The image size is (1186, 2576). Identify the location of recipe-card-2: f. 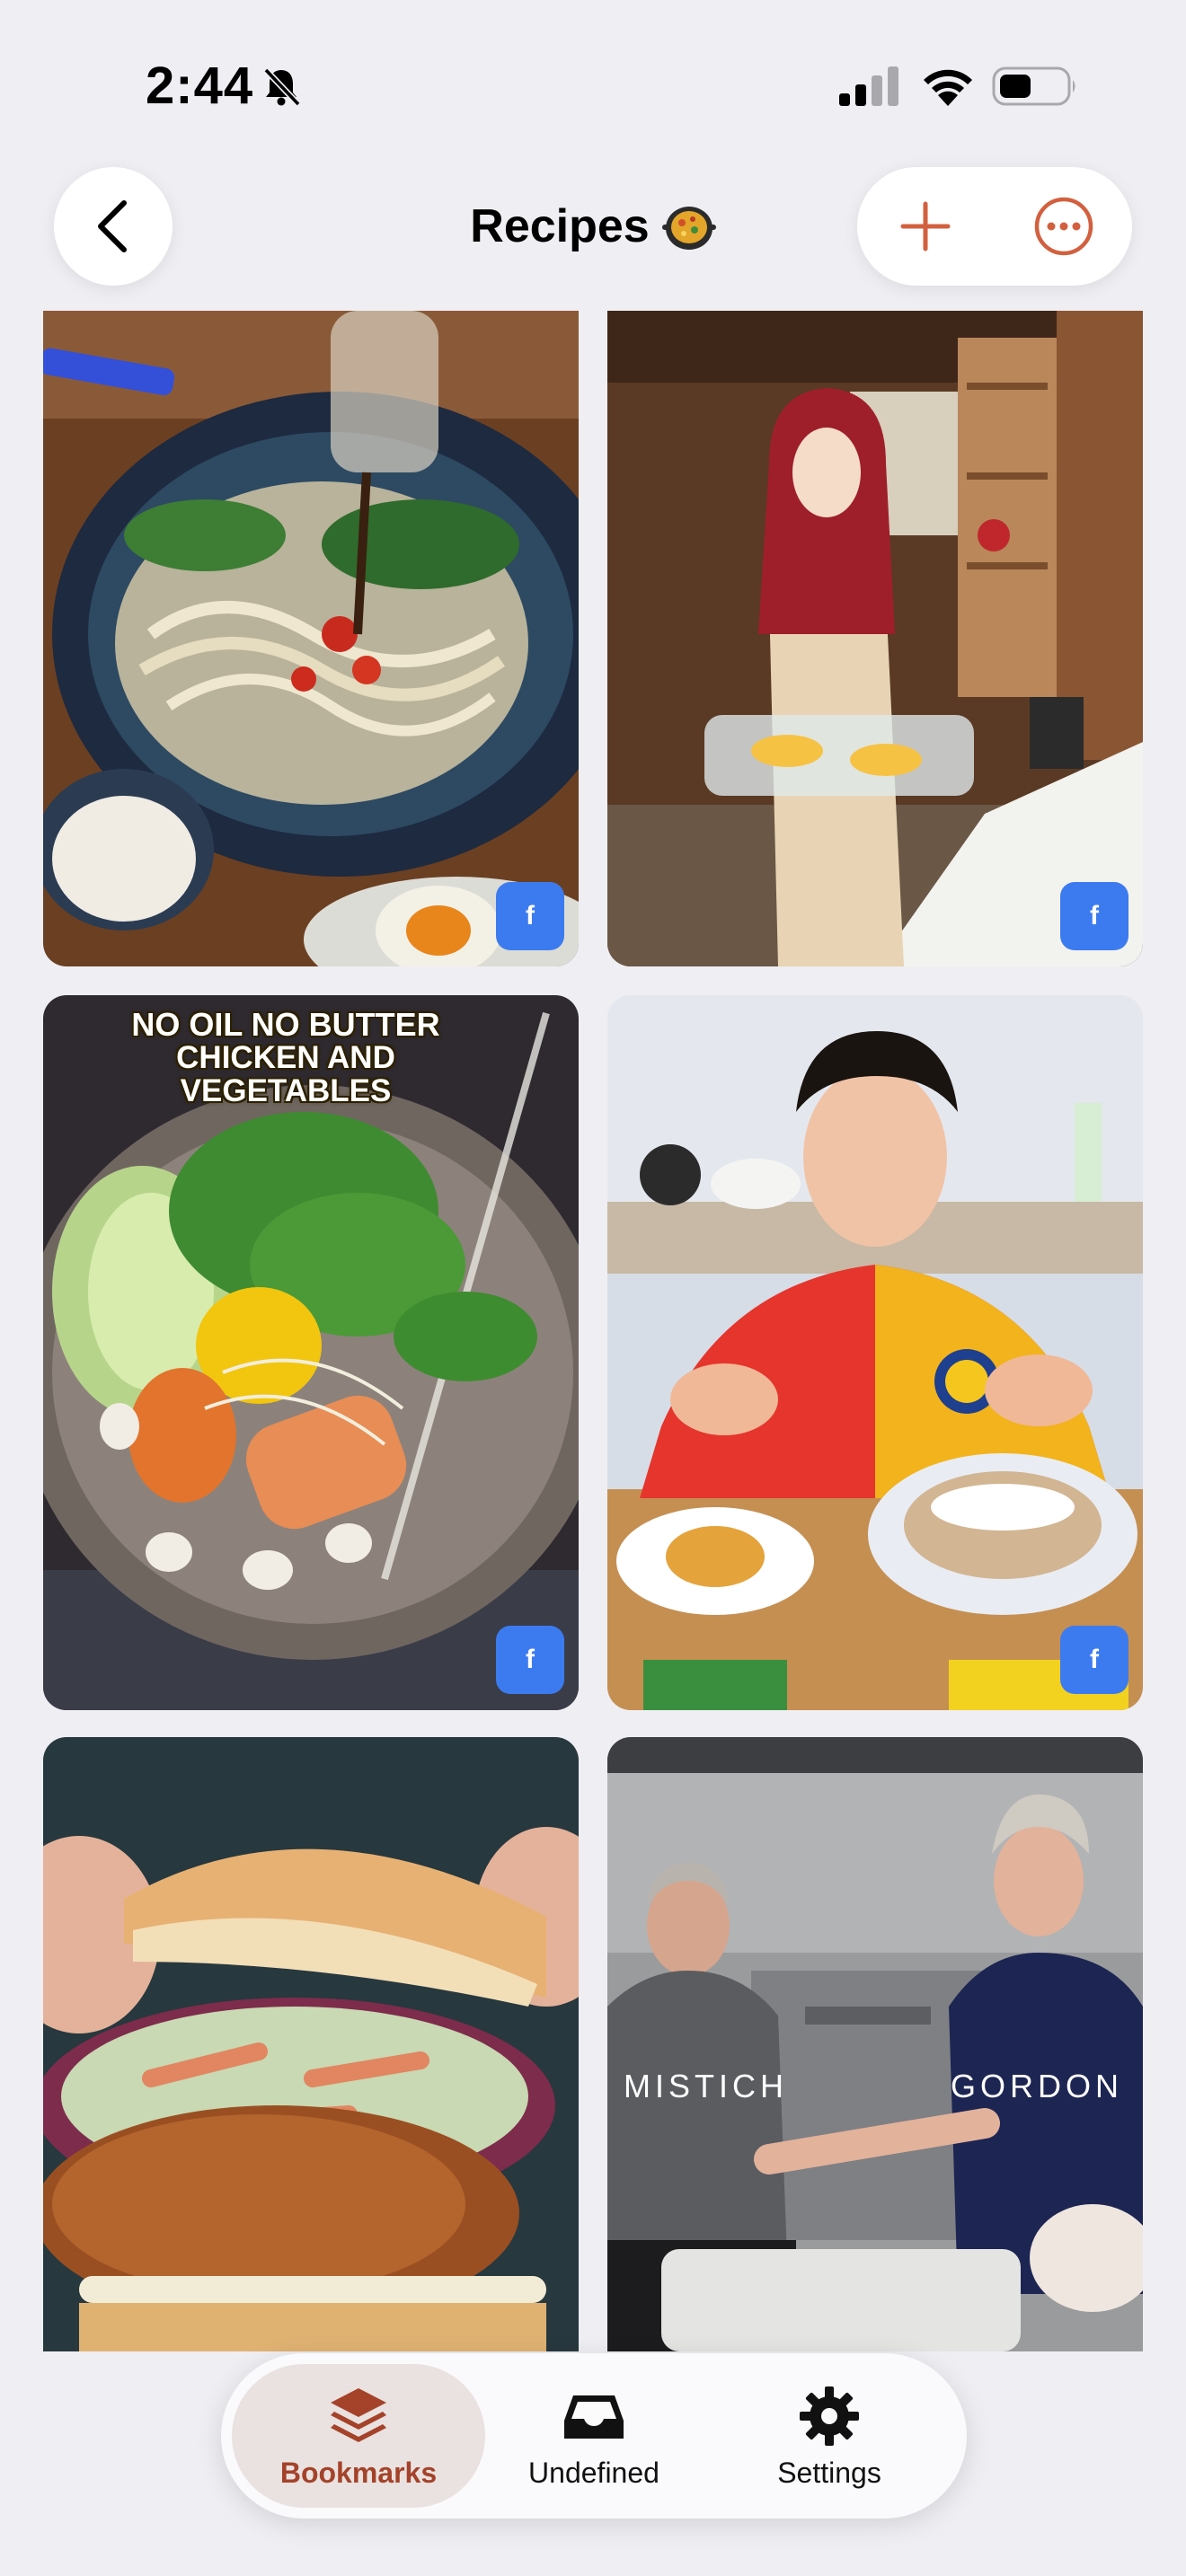
(875, 638).